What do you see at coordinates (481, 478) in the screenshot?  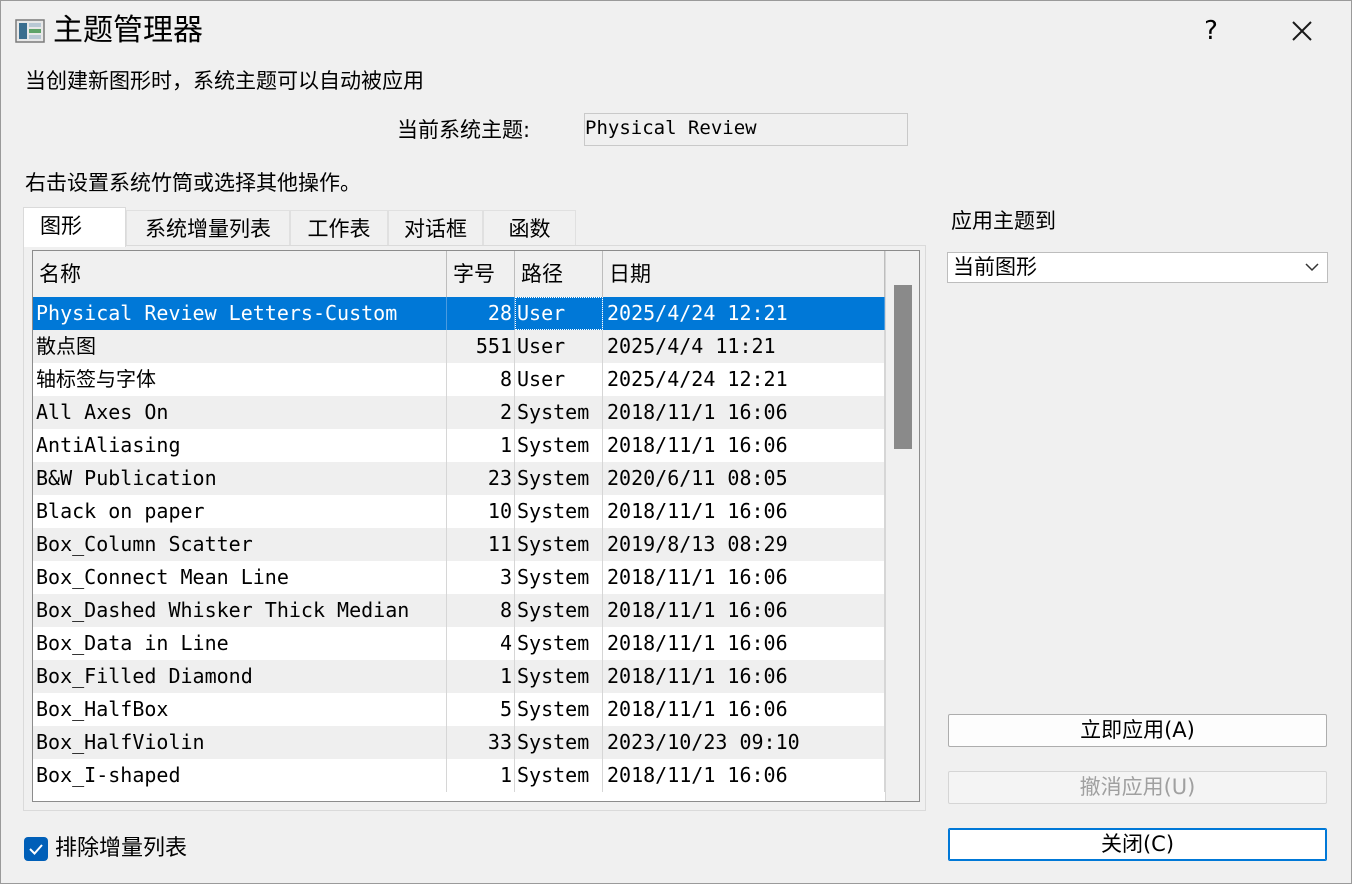 I see `cell-size: 23` at bounding box center [481, 478].